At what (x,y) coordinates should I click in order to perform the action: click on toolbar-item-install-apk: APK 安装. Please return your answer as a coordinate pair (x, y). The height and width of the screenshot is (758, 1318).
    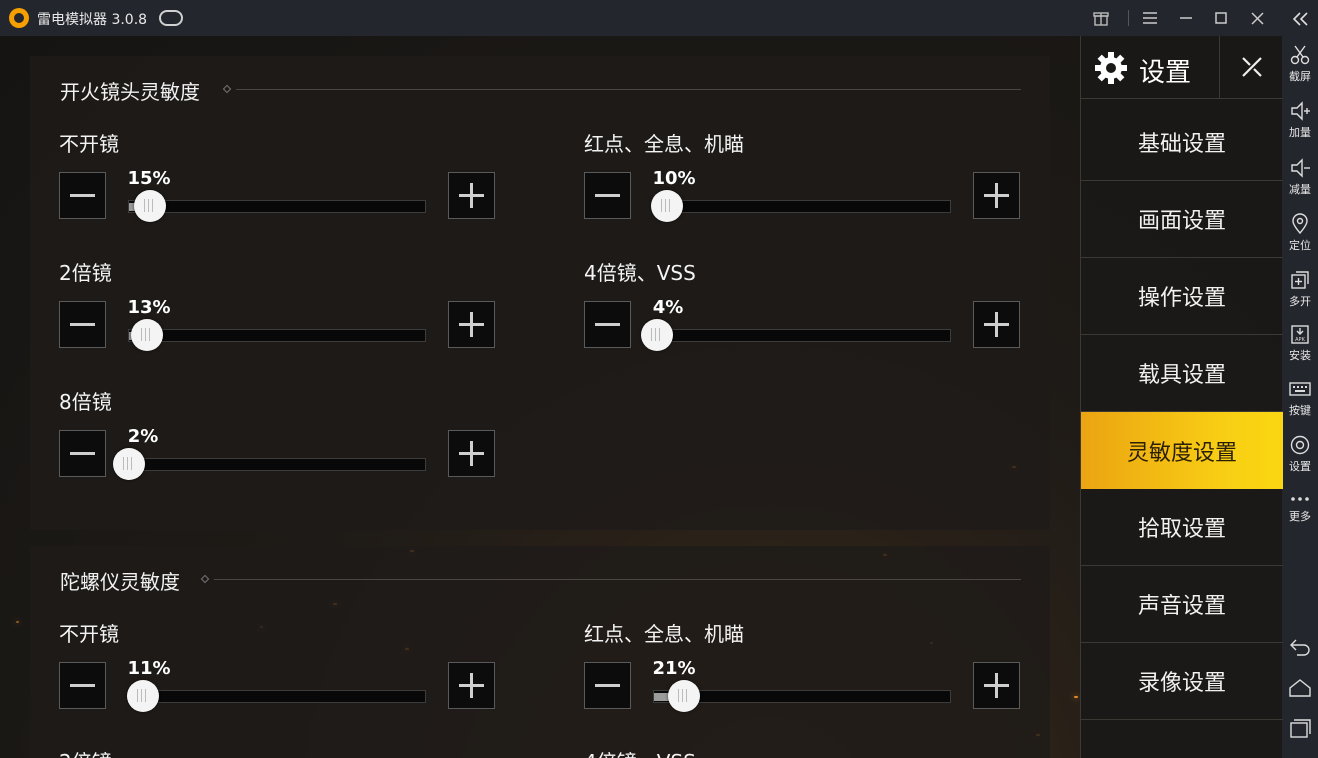
    Looking at the image, I should click on (1300, 343).